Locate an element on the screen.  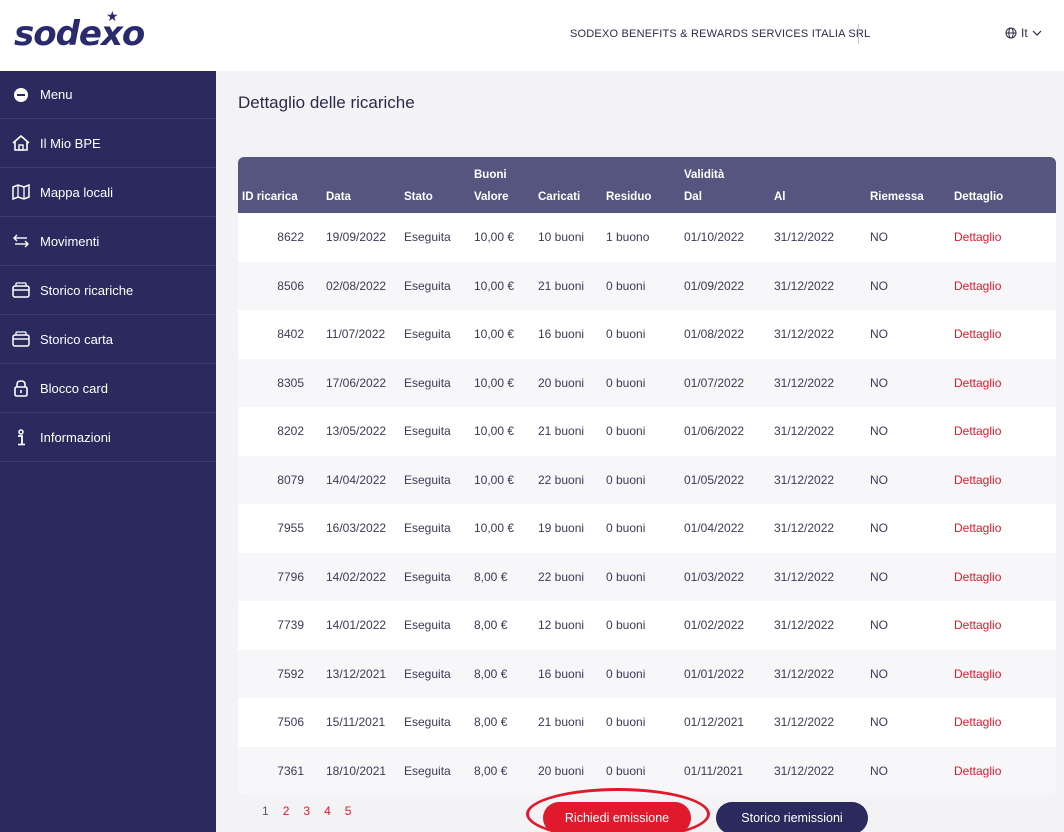
sidebar-item-label: Movimenti is located at coordinates (70, 241).